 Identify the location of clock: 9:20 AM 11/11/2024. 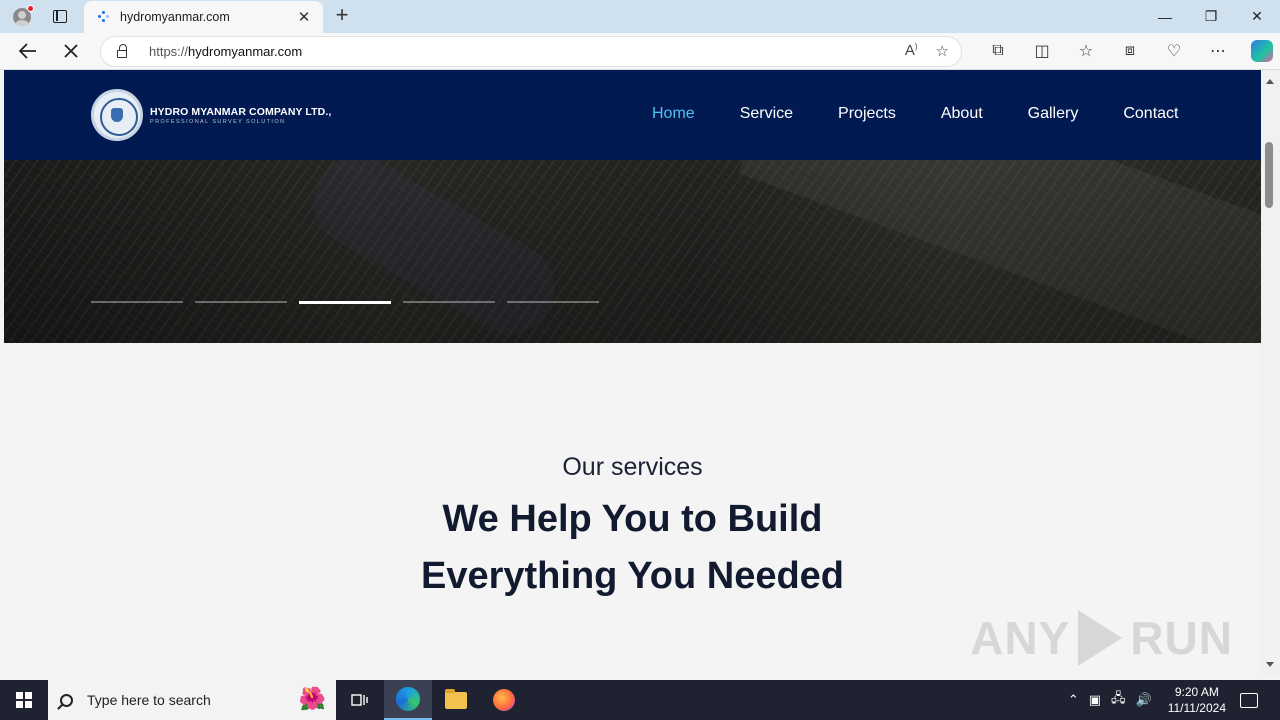
(1197, 700).